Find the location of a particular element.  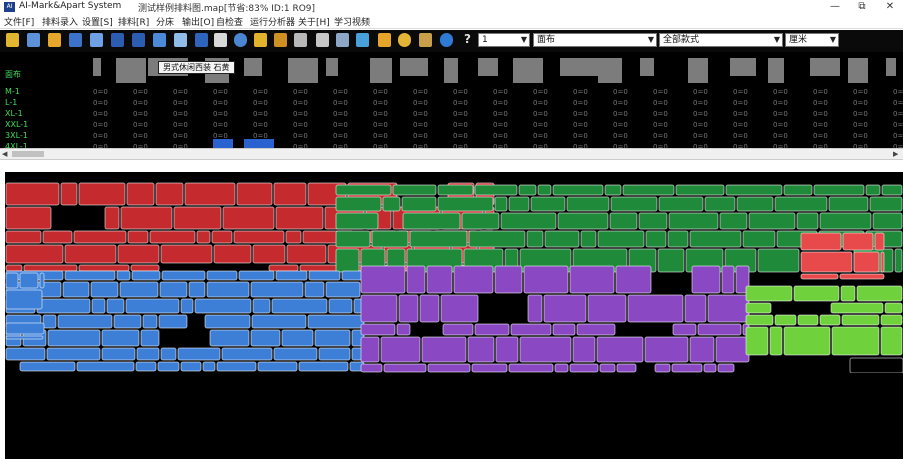

close-button: ✕ is located at coordinates (890, 7).